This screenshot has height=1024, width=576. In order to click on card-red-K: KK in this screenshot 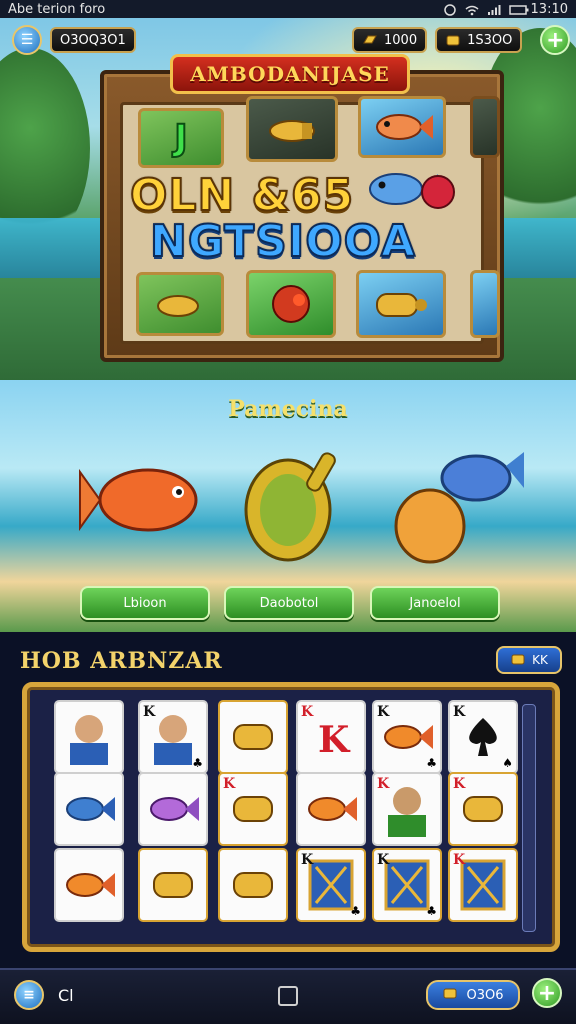, I will do `click(331, 737)`.